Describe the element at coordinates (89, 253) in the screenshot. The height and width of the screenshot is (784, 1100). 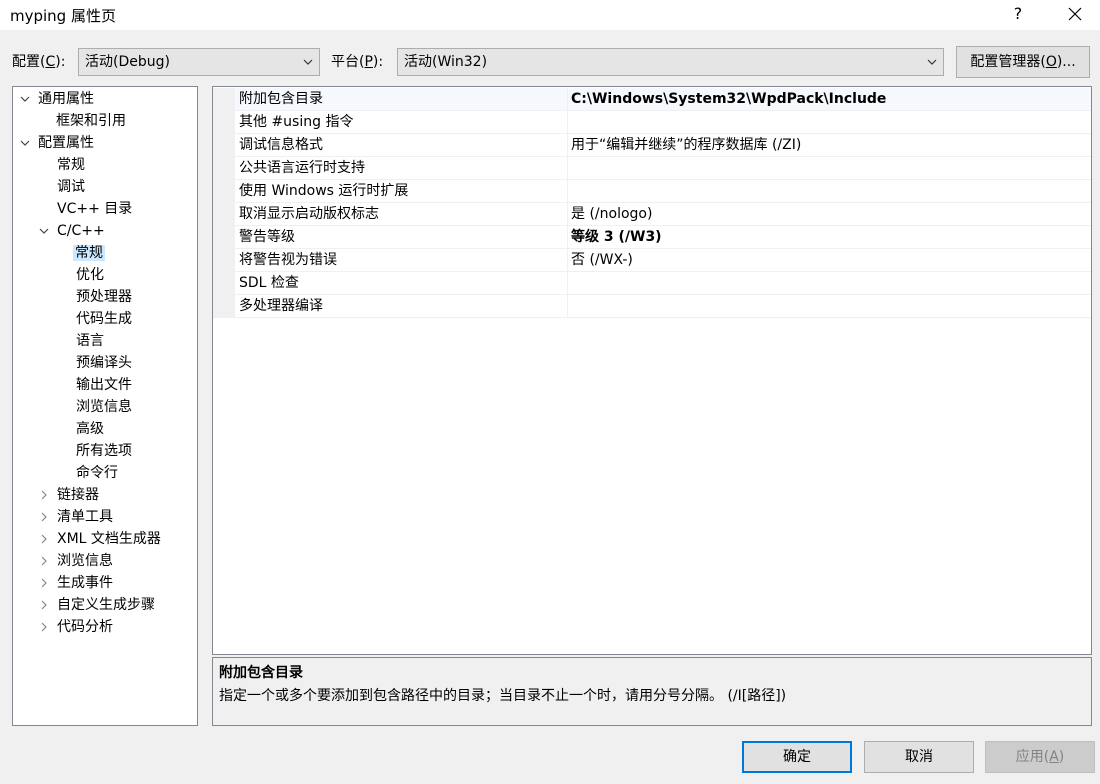
I see `tree-item-c-cpp-general: 常规` at that location.